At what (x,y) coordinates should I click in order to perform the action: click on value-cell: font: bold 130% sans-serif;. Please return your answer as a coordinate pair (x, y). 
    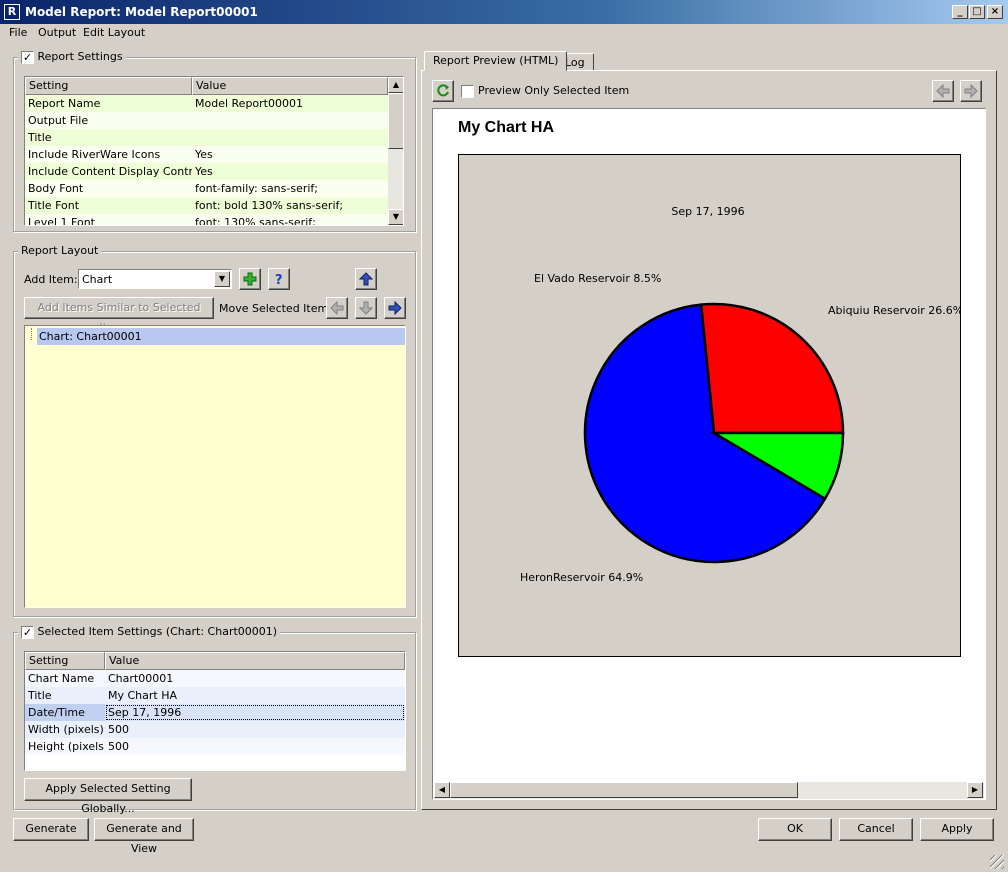
    Looking at the image, I should click on (290, 205).